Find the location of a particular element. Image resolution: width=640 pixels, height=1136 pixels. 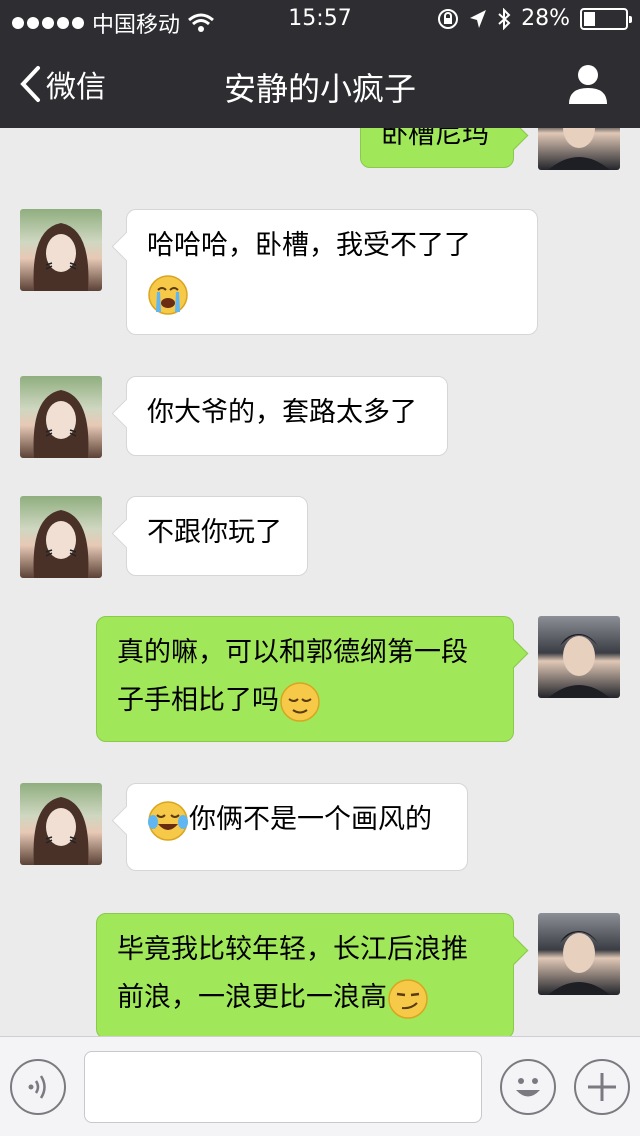

emoji-icon is located at coordinates (528, 1087).